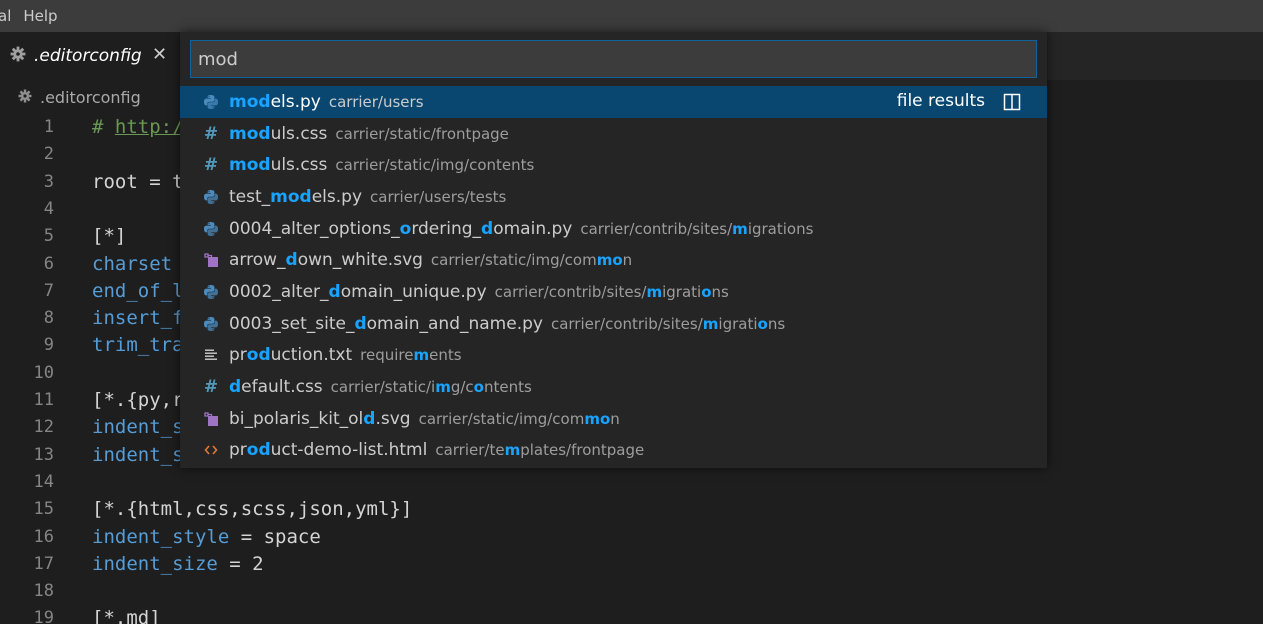 Image resolution: width=1263 pixels, height=624 pixels. I want to click on text-segment: 0002_alter_, so click(279, 291).